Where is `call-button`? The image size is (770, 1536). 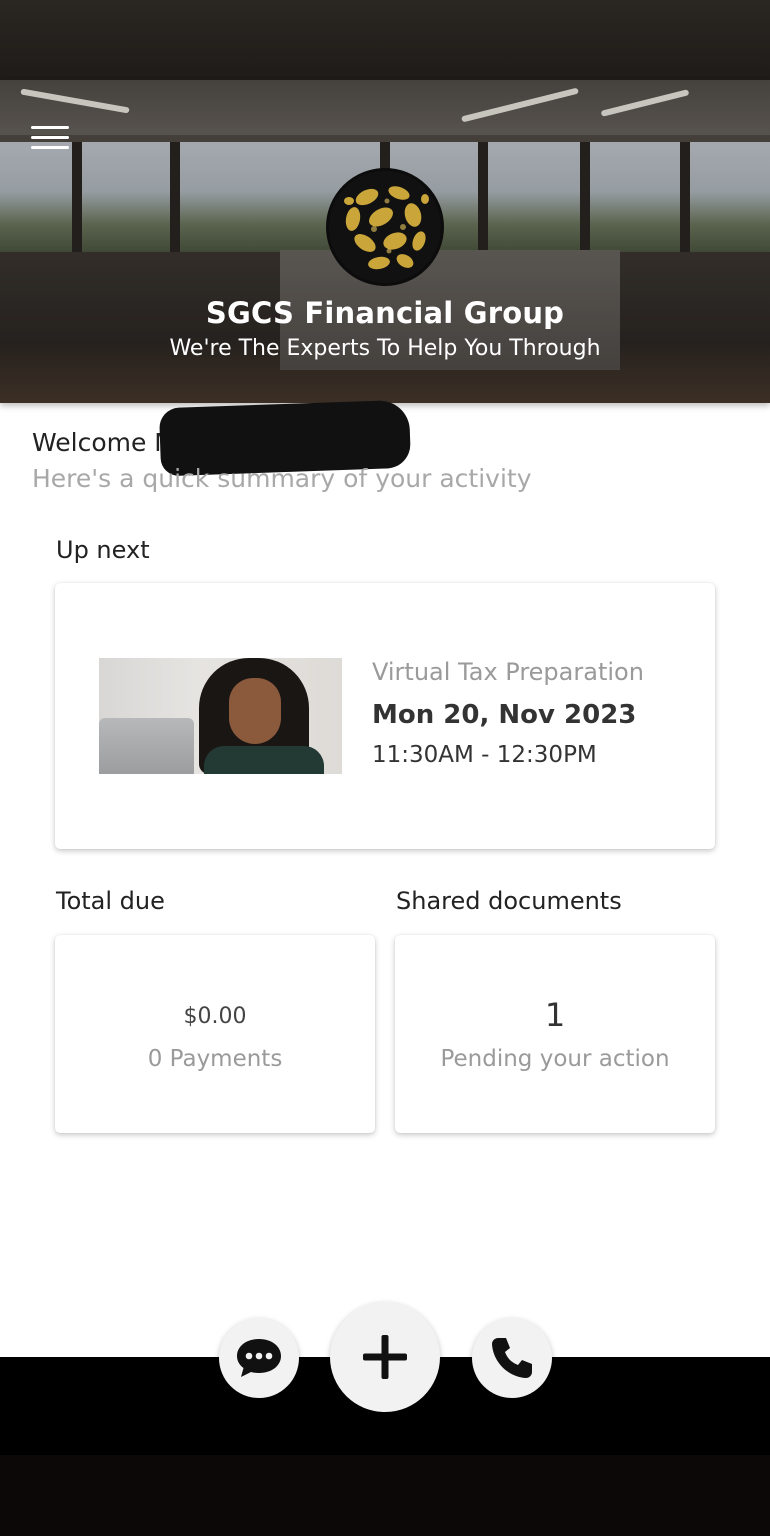
call-button is located at coordinates (512, 1358).